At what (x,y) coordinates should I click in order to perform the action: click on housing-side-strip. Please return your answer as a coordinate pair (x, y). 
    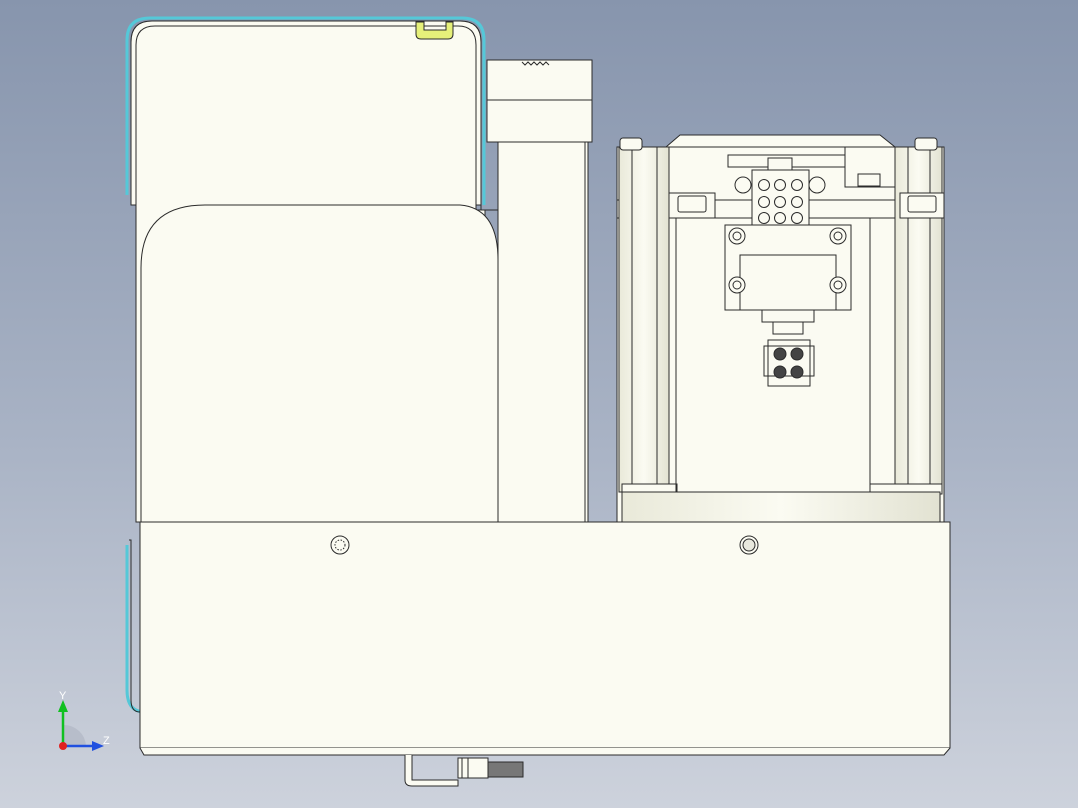
    Looking at the image, I should click on (135, 626).